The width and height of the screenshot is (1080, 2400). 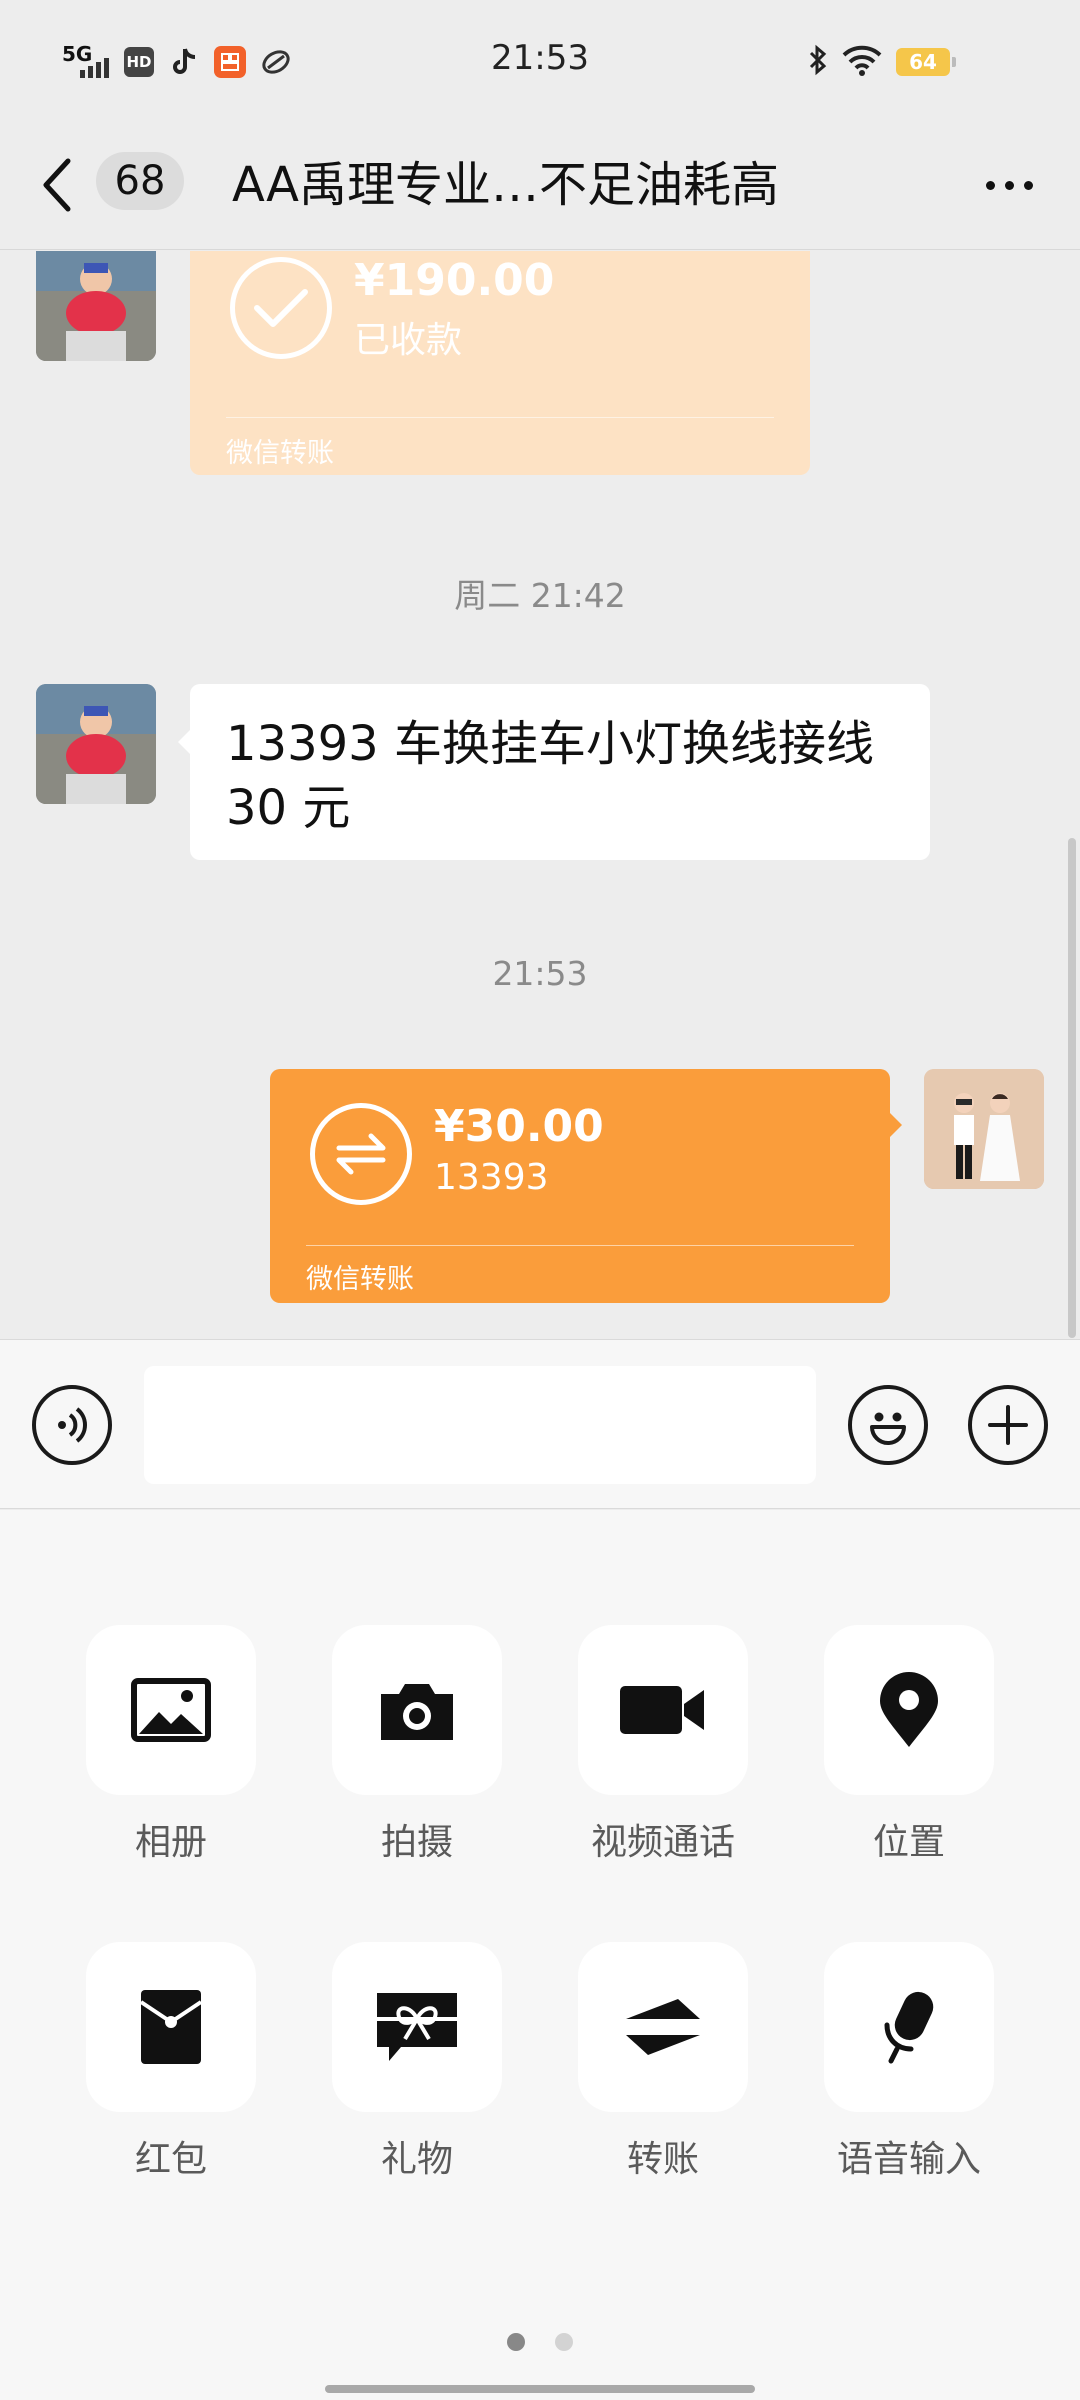 I want to click on more-functions-button, so click(x=1008, y=1425).